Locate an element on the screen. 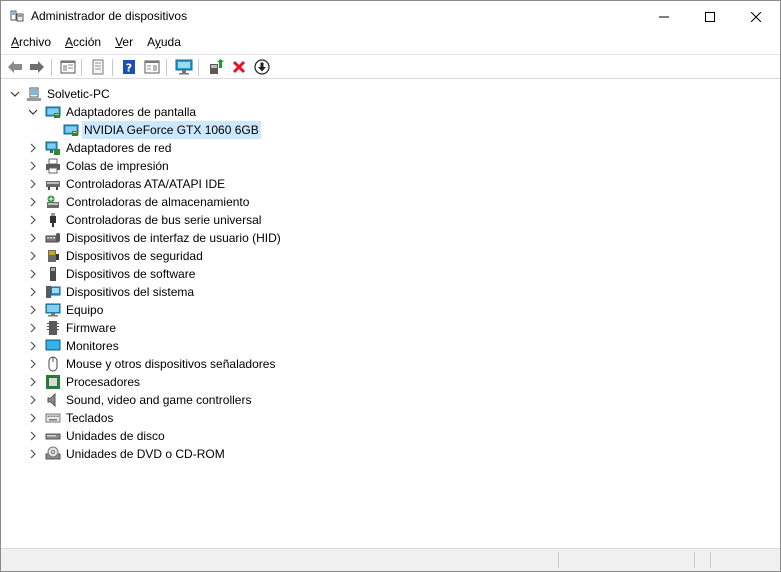  firmware-icon is located at coordinates (53, 328).